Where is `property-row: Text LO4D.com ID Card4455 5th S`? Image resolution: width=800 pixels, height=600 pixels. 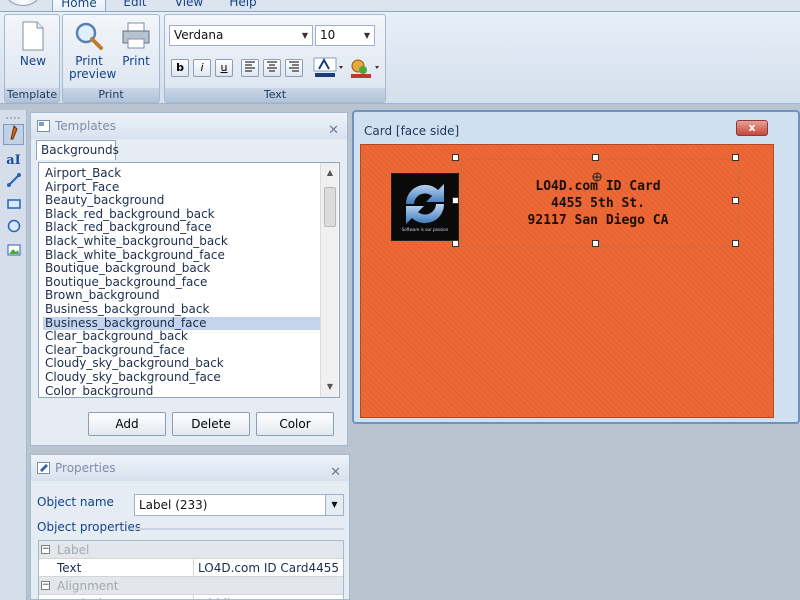
property-row: Text LO4D.com ID Card4455 5th S is located at coordinates (191, 568).